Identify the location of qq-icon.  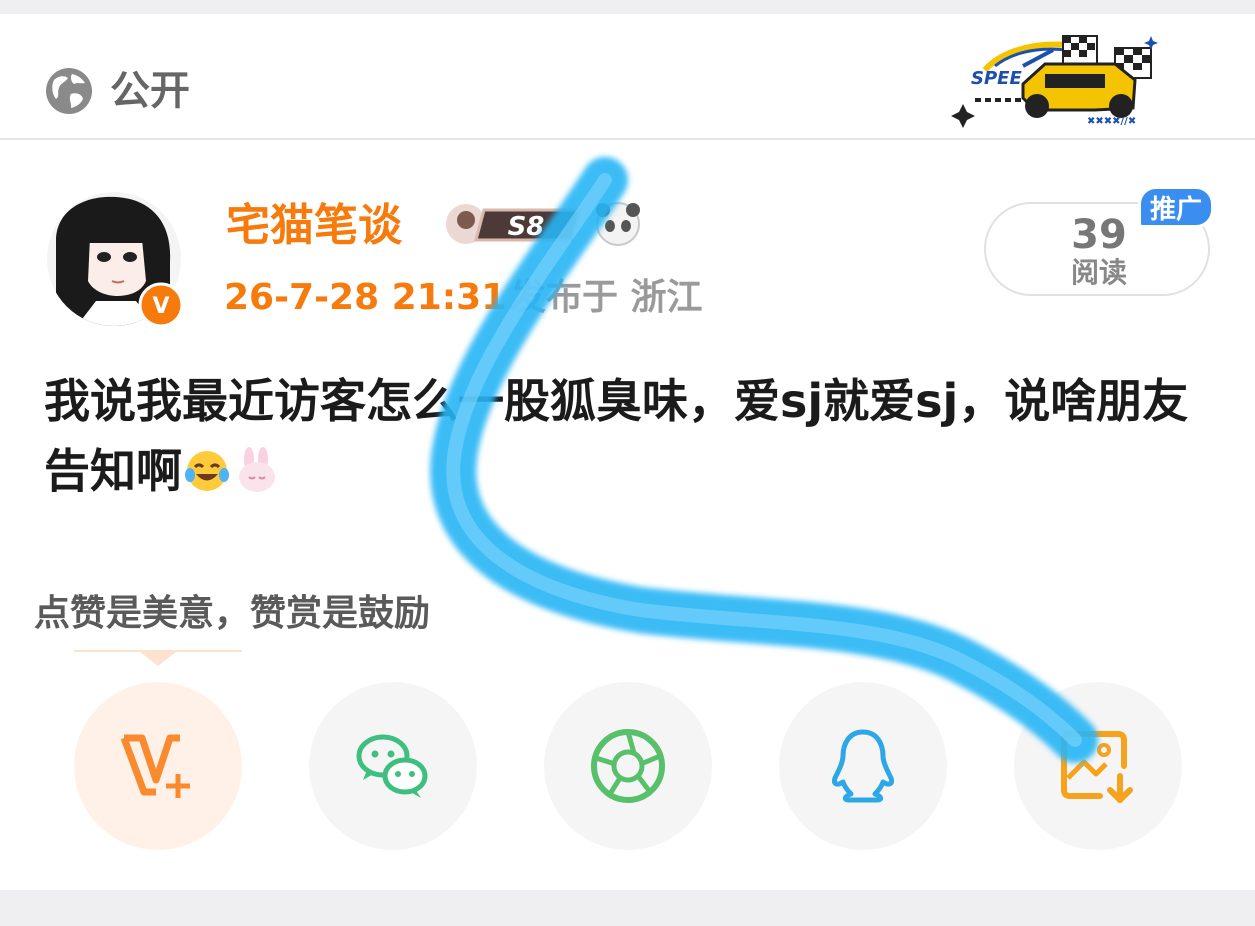
(863, 766).